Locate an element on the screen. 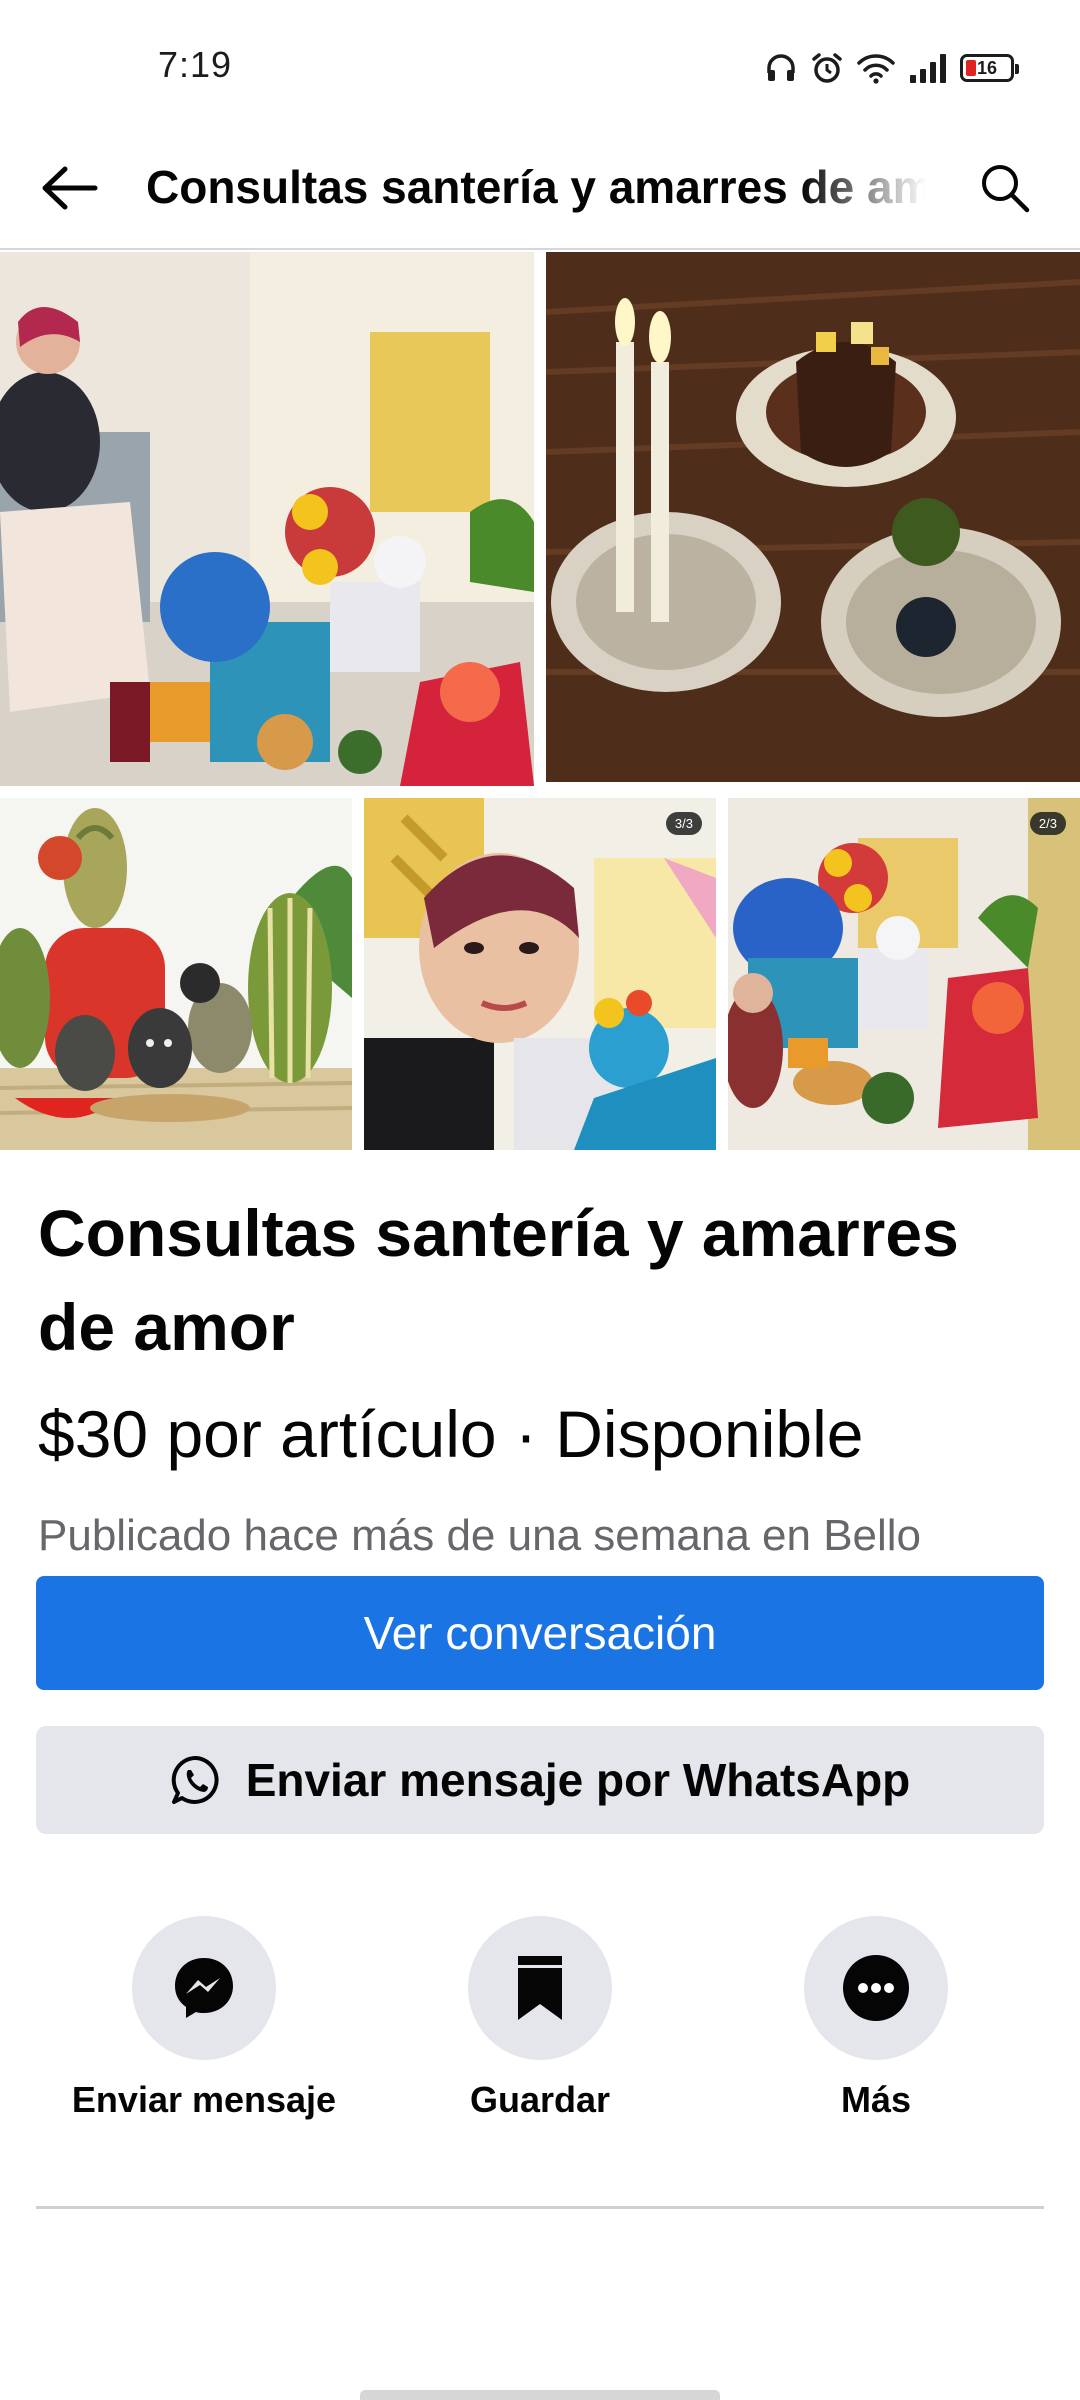  photo-counter: 3/3 is located at coordinates (683, 823).